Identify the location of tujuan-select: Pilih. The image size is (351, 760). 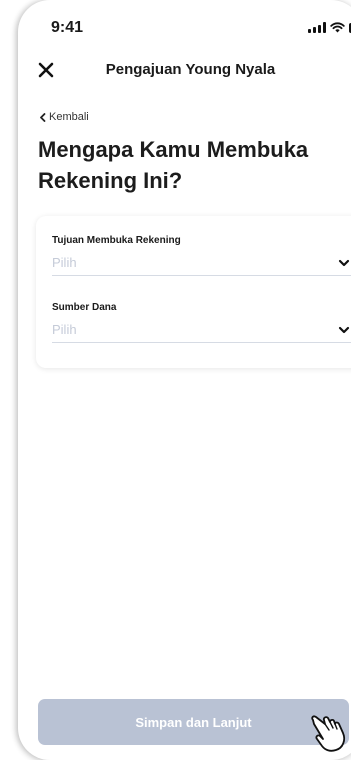
(201, 265).